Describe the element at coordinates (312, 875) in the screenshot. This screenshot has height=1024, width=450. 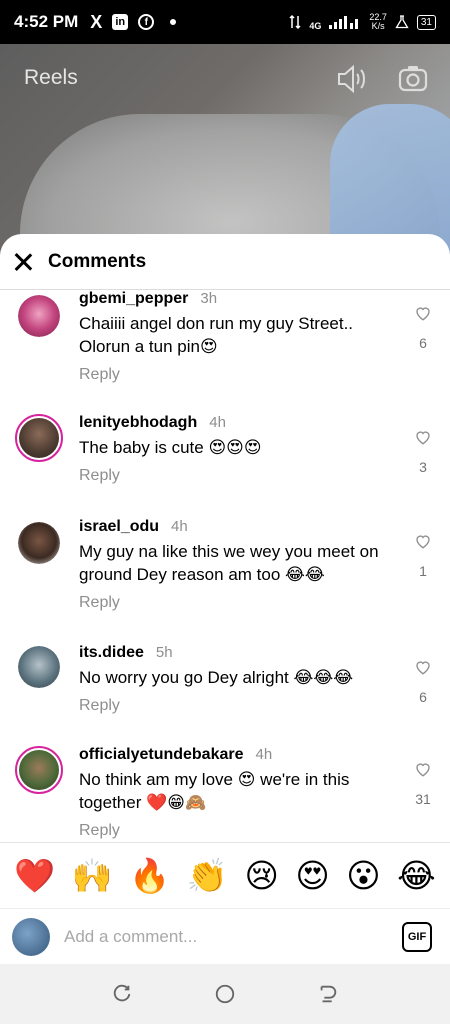
I see `emoji-heart-eyes-button: 😍` at that location.